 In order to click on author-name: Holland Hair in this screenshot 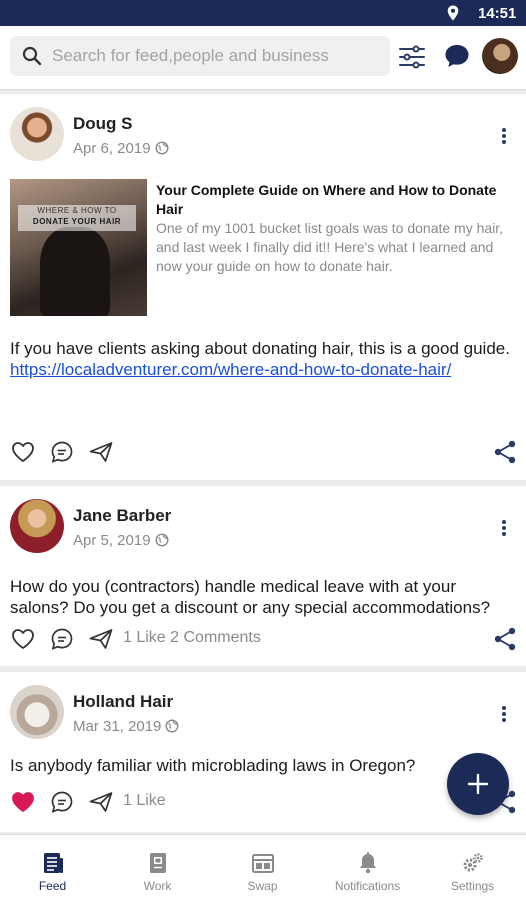, I will do `click(123, 702)`.